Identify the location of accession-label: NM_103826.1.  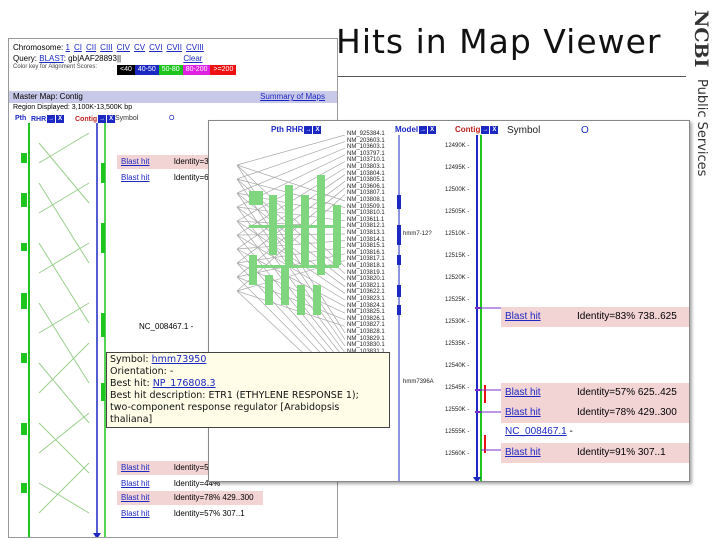
(366, 319).